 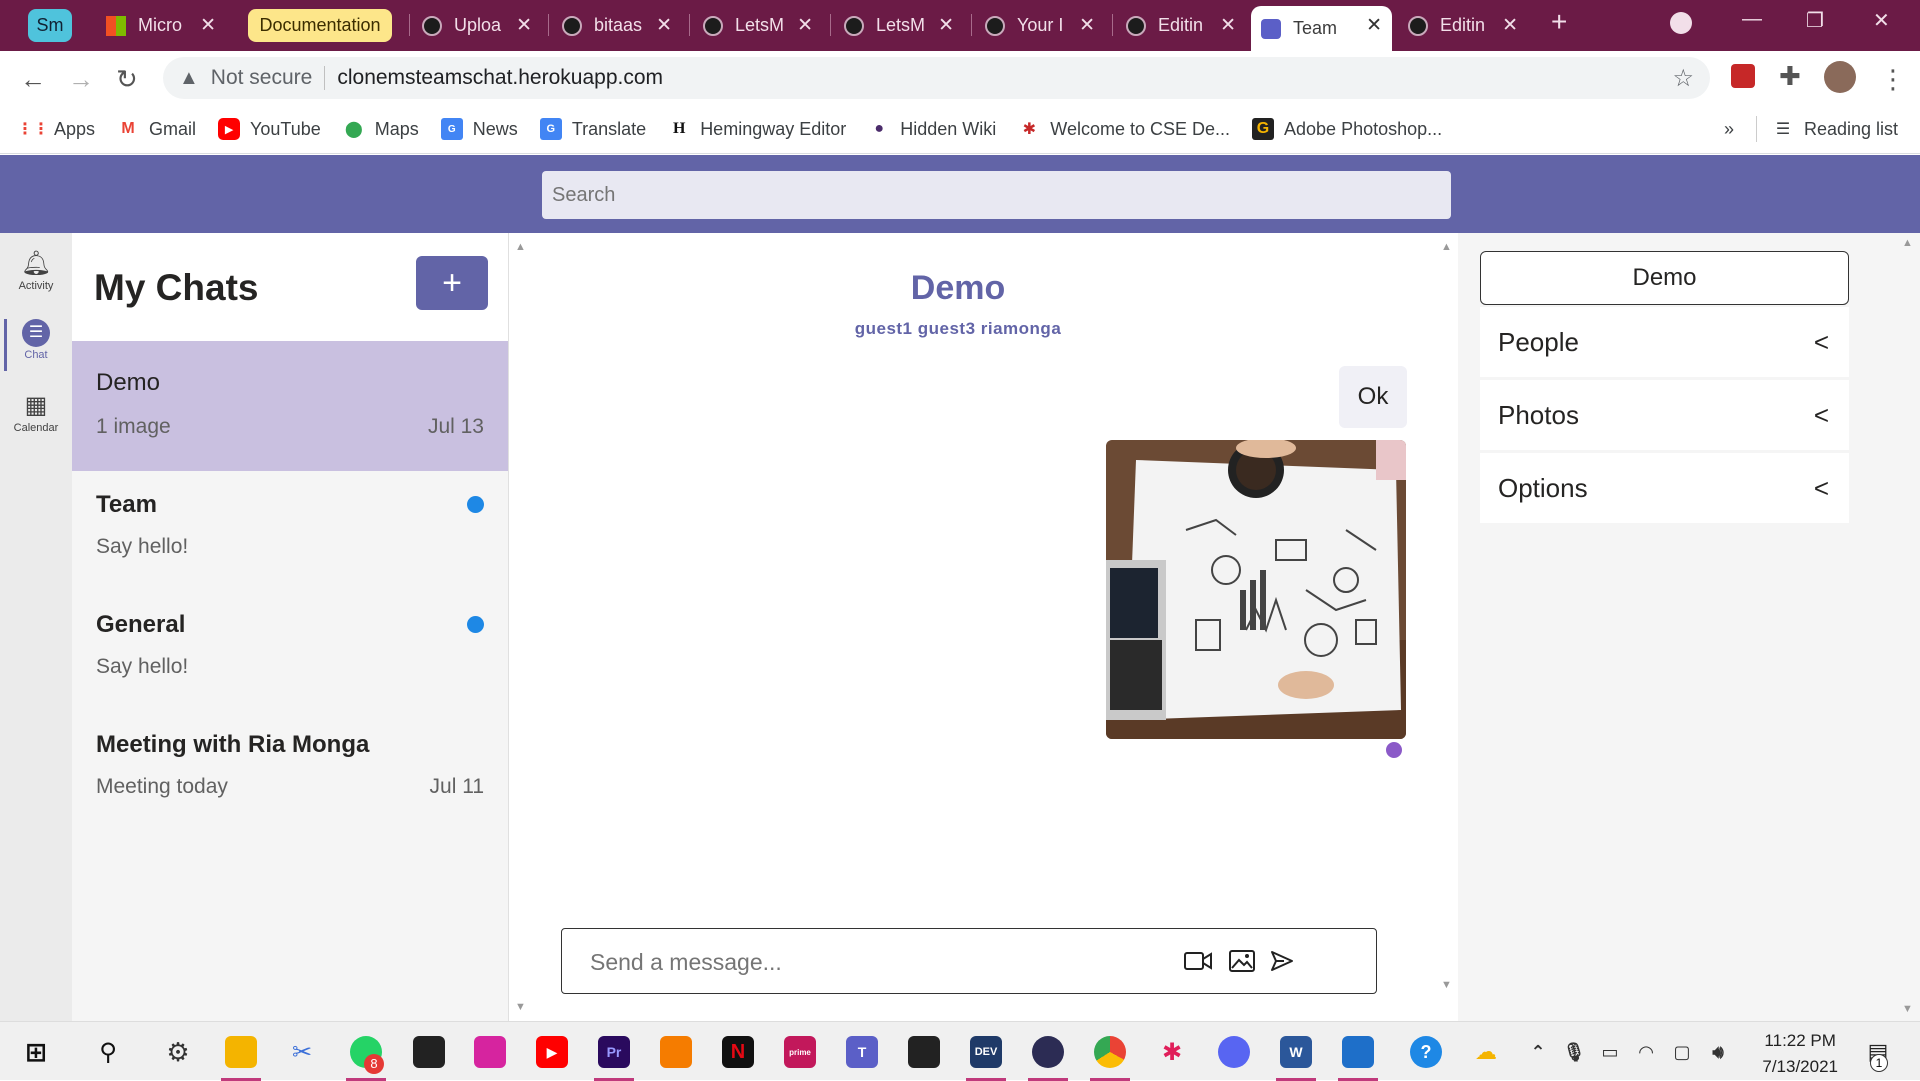 What do you see at coordinates (1815, 20) in the screenshot?
I see `restore-button: ❐` at bounding box center [1815, 20].